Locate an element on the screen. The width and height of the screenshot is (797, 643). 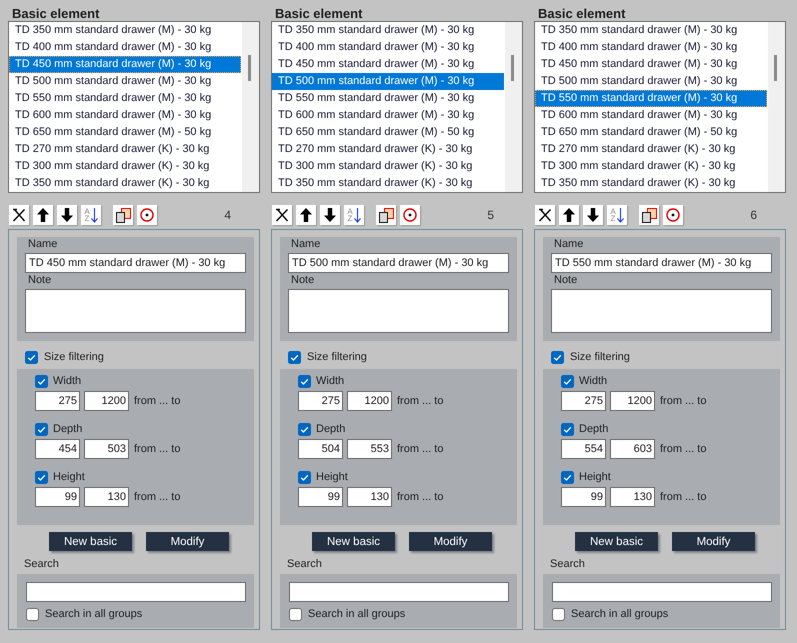
range-to-field: 553 is located at coordinates (369, 449).